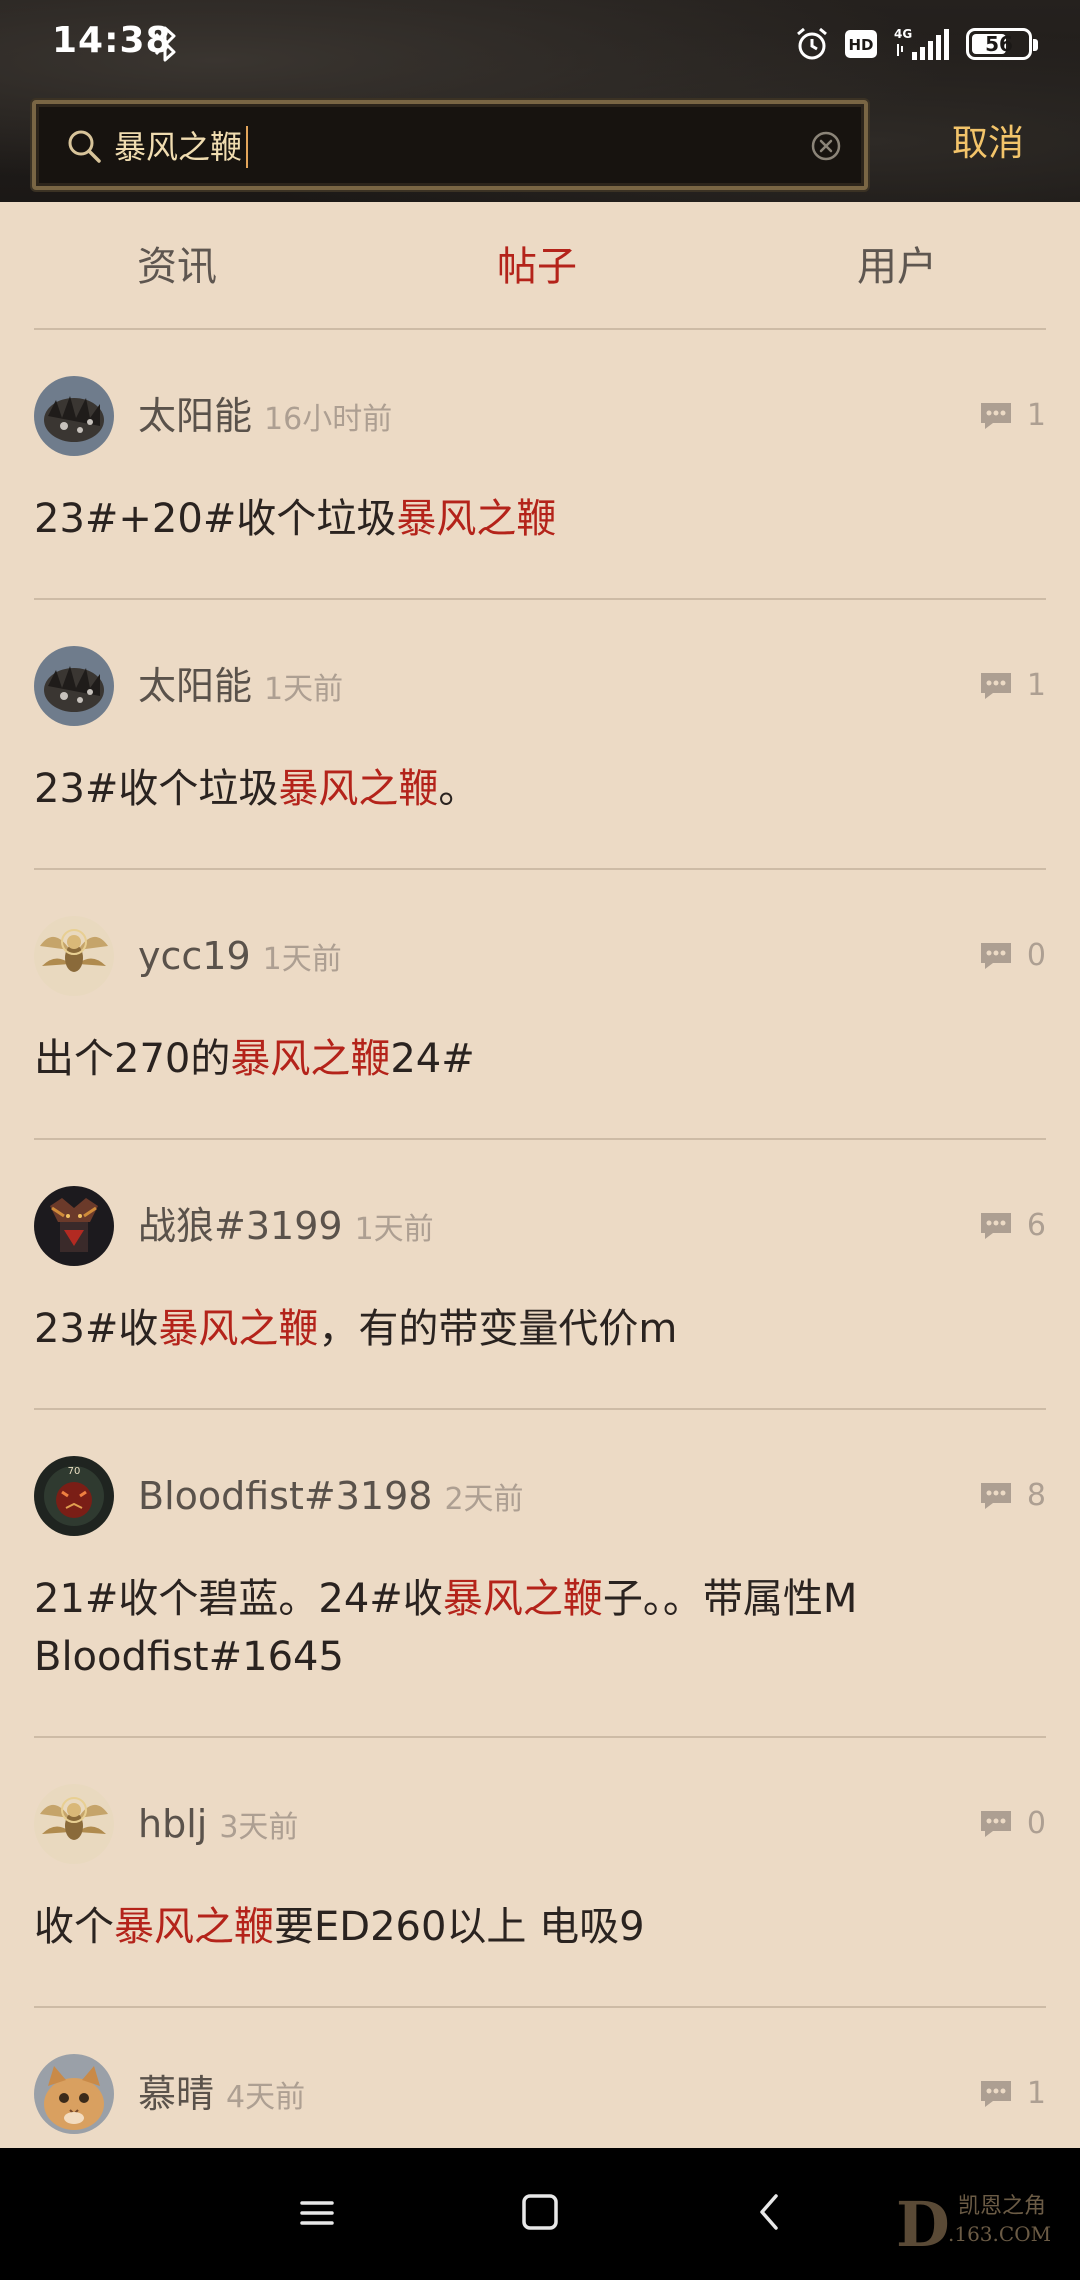 The height and width of the screenshot is (2280, 1080). I want to click on search-icon, so click(84, 146).